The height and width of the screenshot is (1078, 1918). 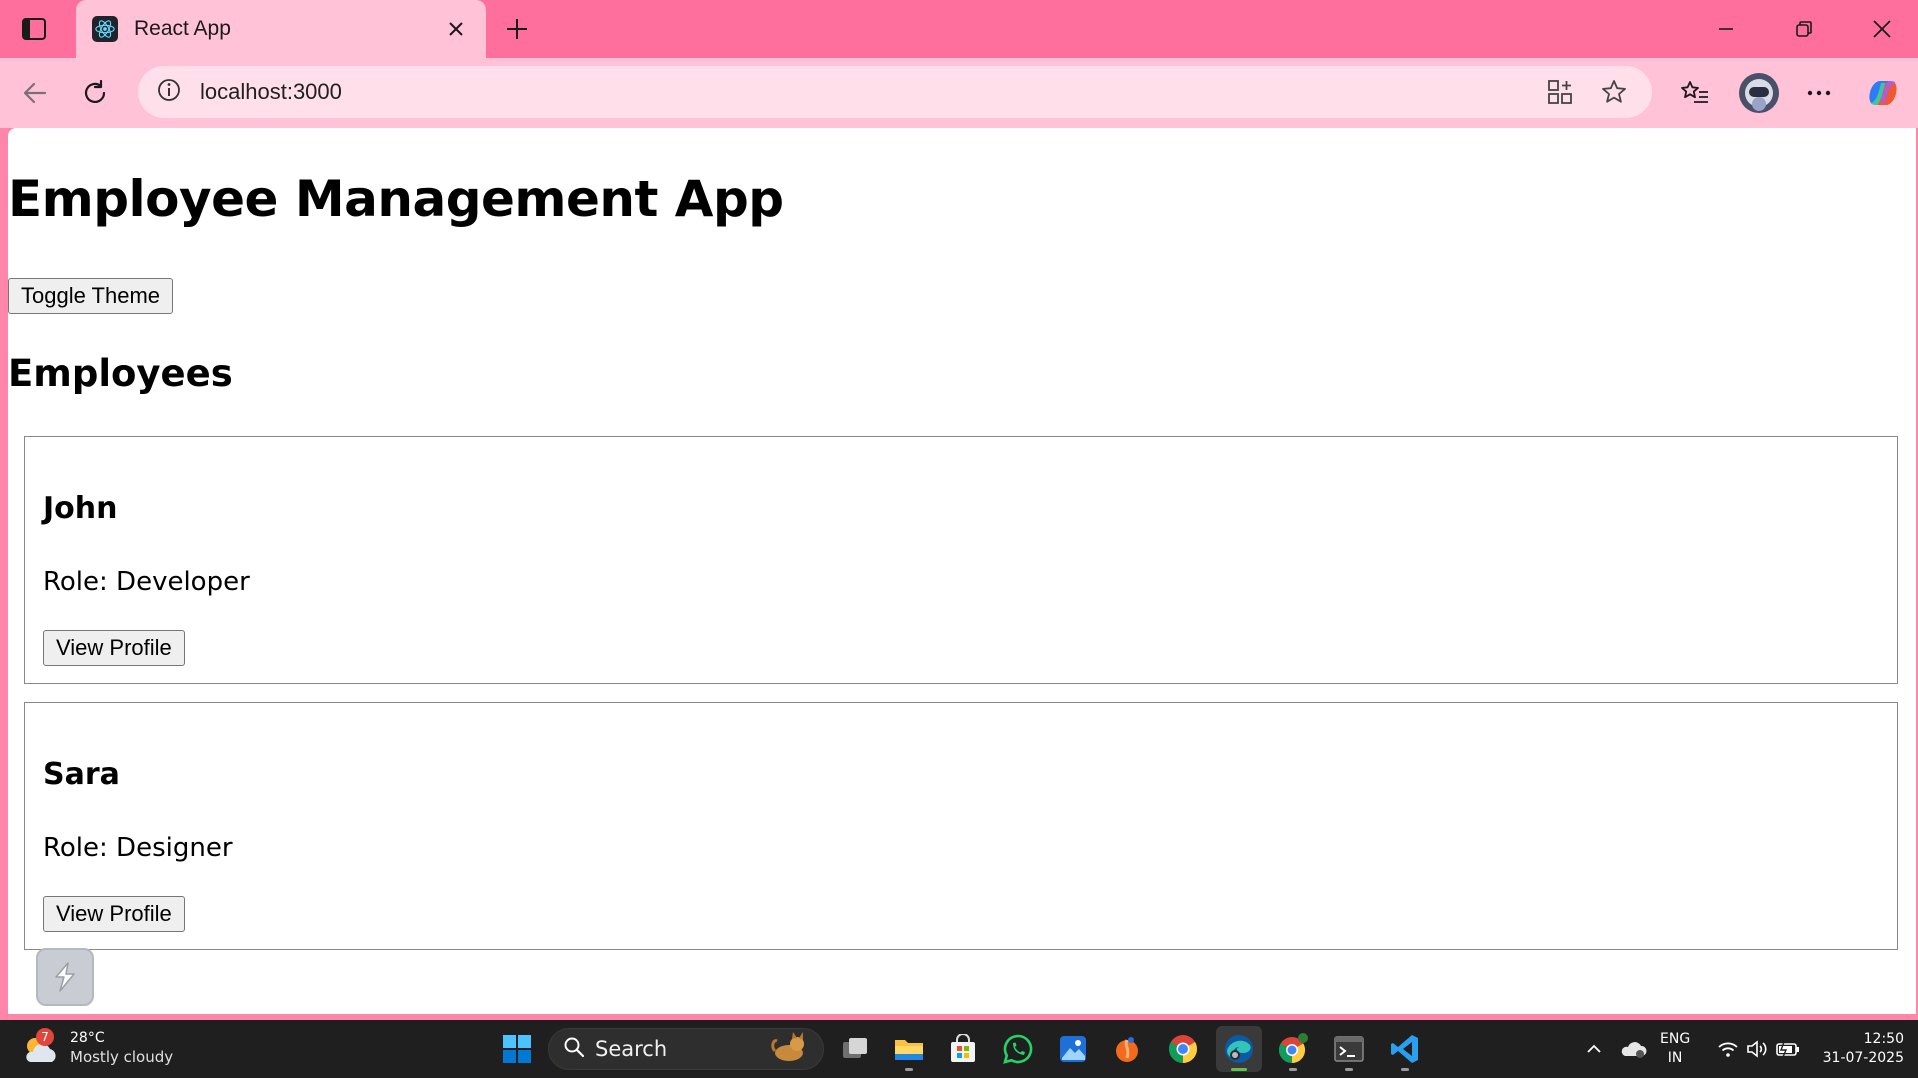 I want to click on battery-icon, so click(x=1788, y=1049).